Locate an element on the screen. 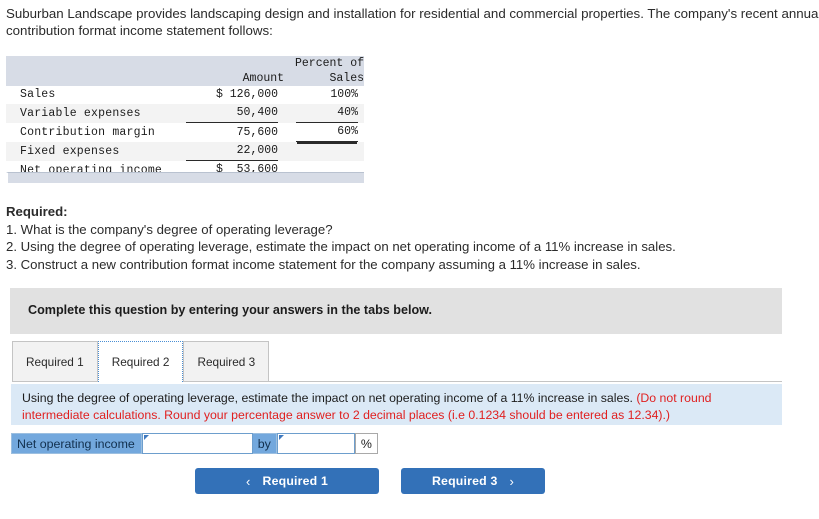  row-amount-value: 50,400 is located at coordinates (232, 113).